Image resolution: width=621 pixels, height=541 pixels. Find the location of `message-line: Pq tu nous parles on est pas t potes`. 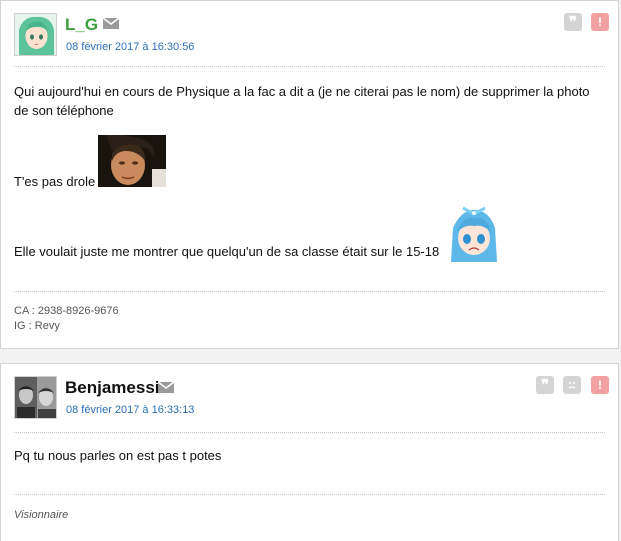

message-line: Pq tu nous parles on est pas t potes is located at coordinates (118, 455).